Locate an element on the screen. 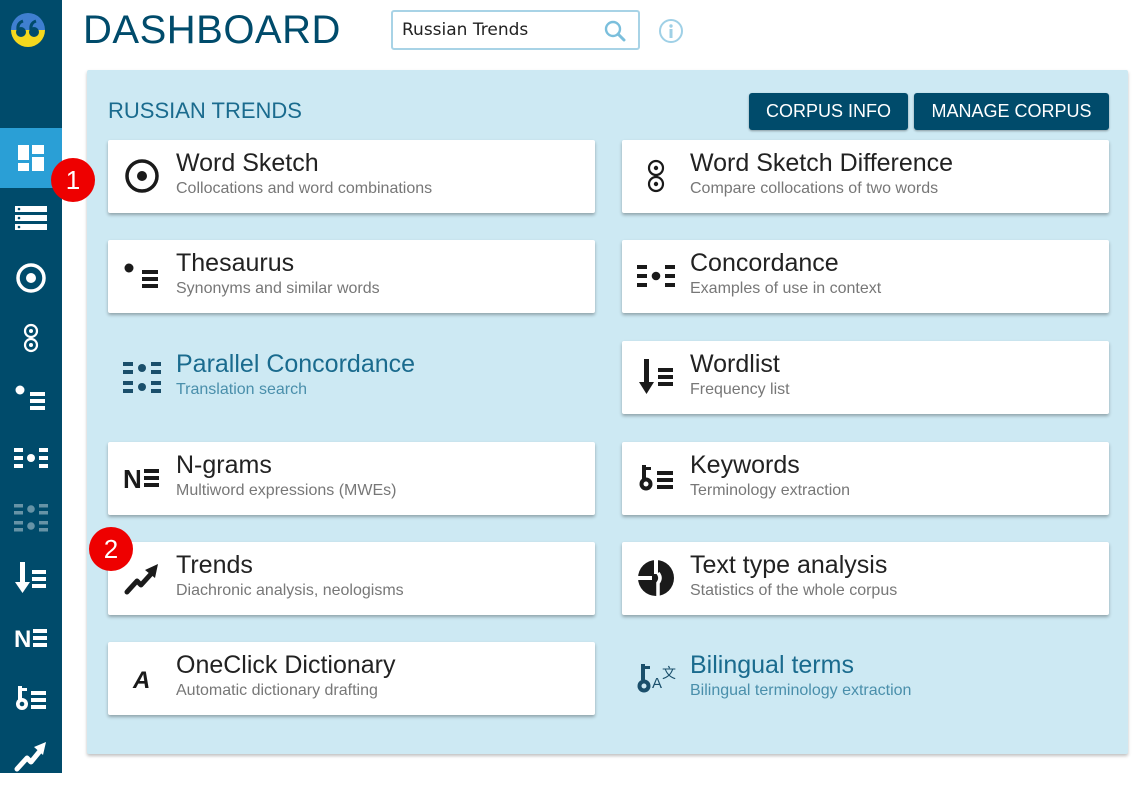  tool-subtitle: Frequency list is located at coordinates (740, 389).